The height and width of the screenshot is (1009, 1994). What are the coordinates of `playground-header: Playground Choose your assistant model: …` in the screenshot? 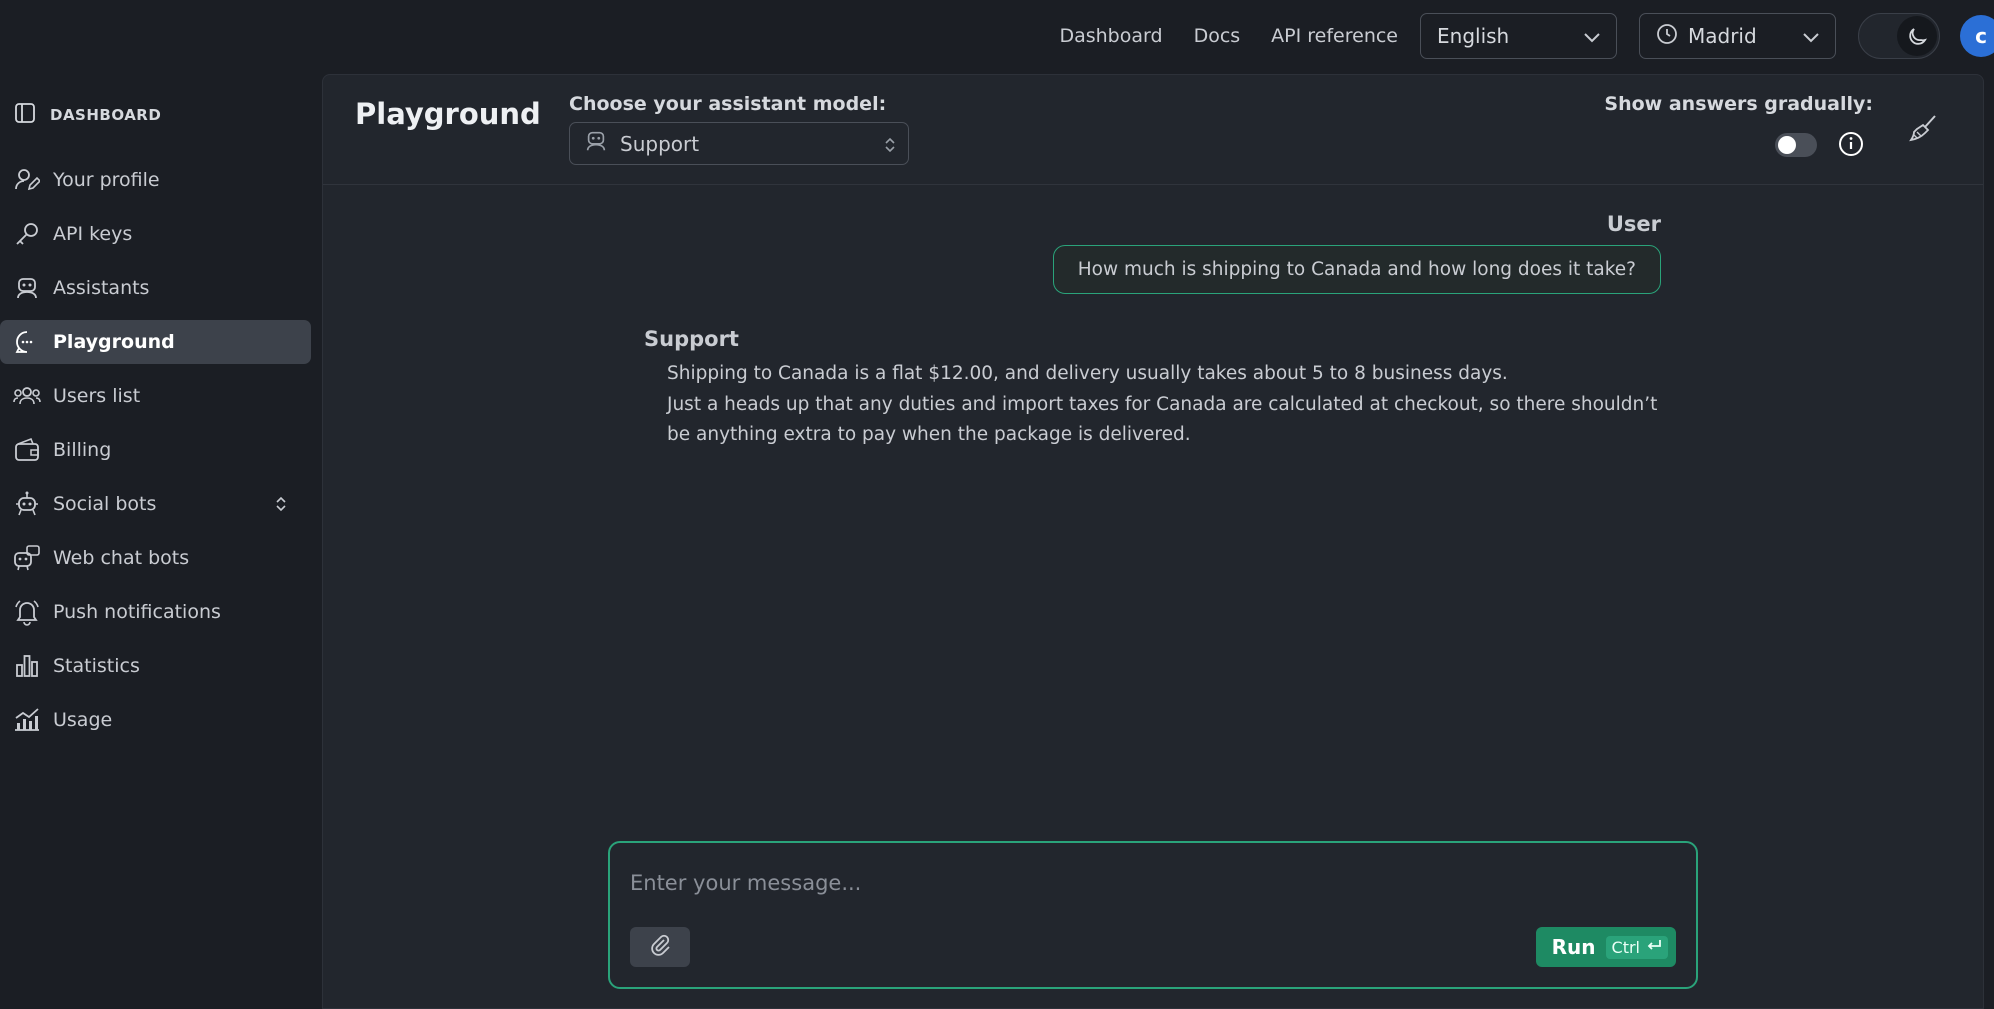 It's located at (1153, 130).